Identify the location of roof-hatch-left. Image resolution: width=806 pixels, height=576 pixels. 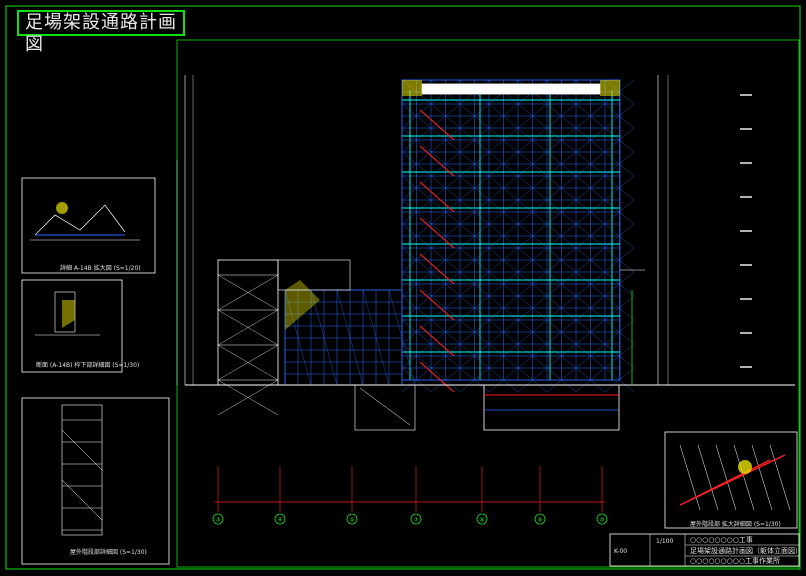
(412, 88).